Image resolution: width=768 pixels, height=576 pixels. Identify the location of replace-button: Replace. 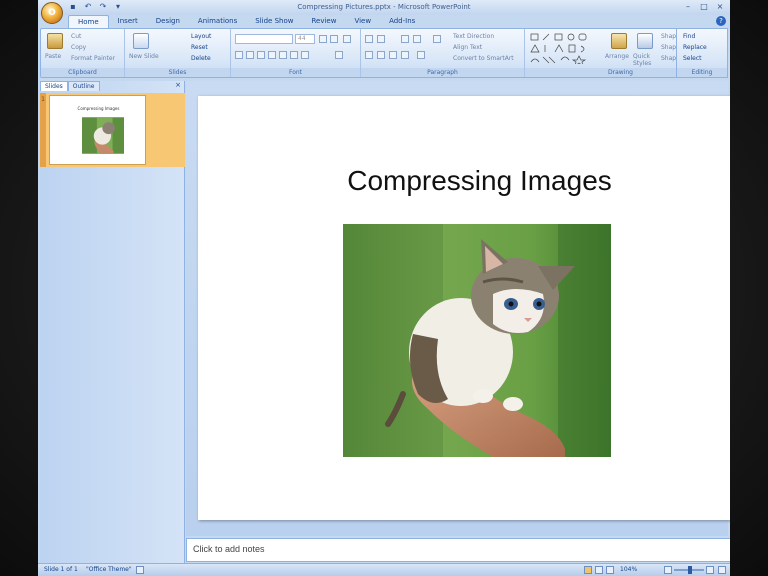
(695, 47).